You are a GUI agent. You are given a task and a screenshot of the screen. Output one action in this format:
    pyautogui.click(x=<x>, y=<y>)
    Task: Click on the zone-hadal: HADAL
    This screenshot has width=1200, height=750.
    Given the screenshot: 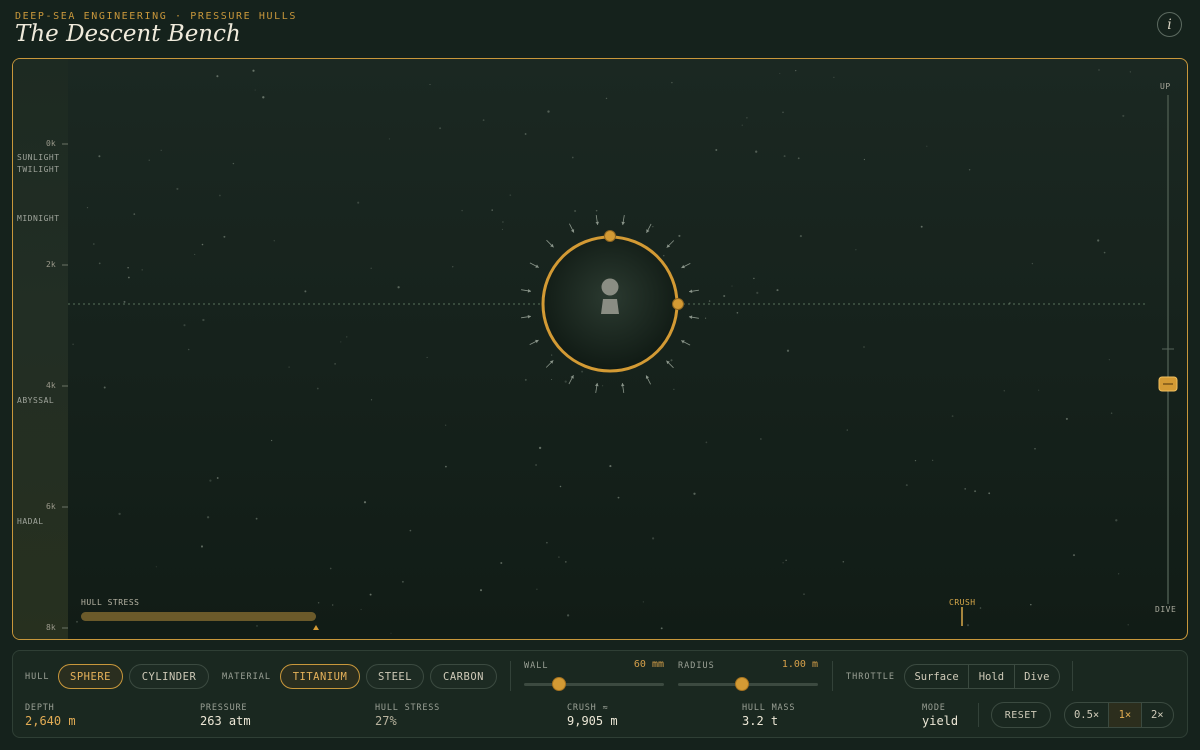 What is the action you would take?
    pyautogui.click(x=30, y=521)
    